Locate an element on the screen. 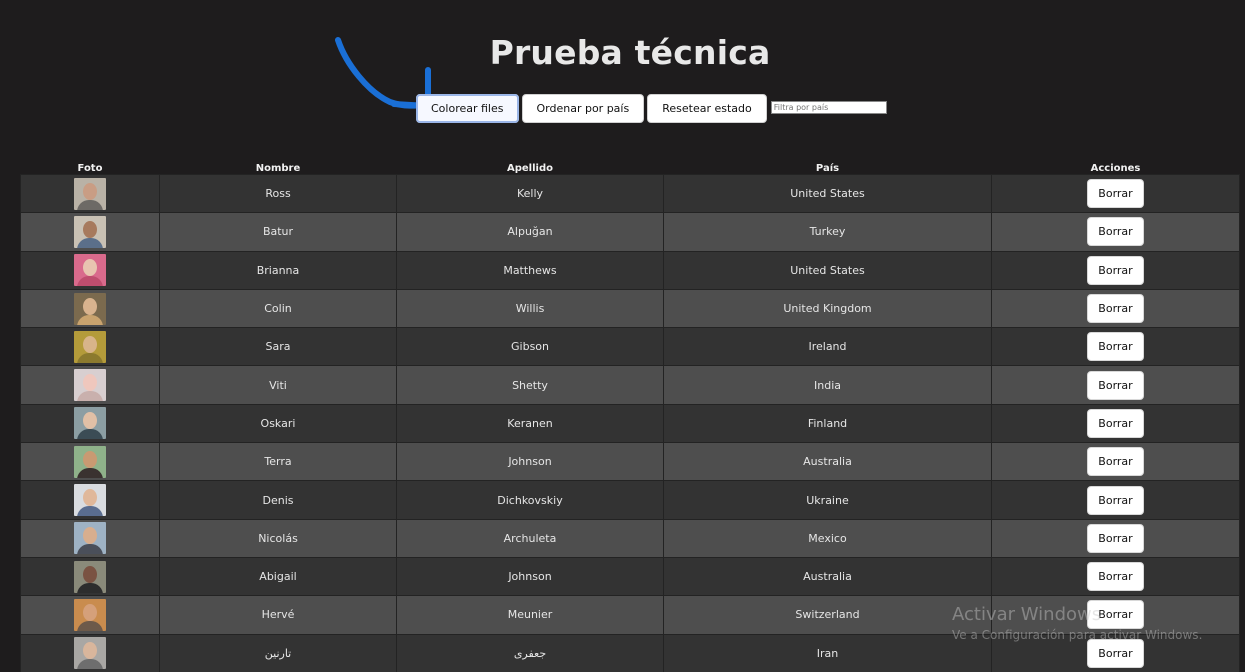 The image size is (1245, 672). first-name-cell: Batur is located at coordinates (278, 232).